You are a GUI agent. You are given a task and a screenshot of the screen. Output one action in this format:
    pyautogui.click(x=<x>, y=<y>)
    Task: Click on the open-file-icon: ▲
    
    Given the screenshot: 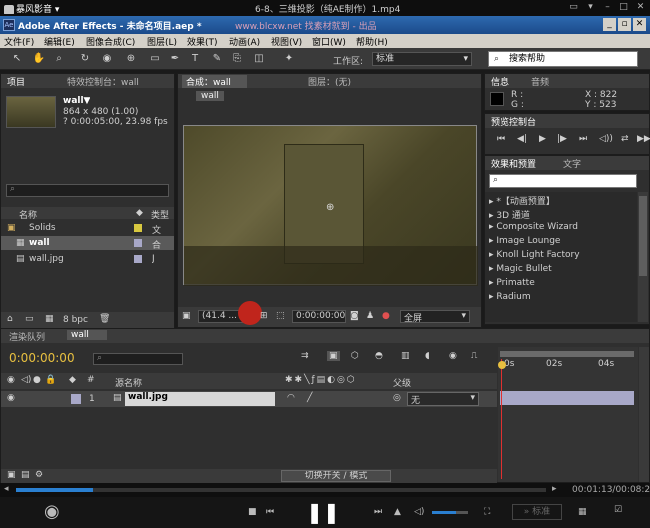 What is the action you would take?
    pyautogui.click(x=397, y=512)
    